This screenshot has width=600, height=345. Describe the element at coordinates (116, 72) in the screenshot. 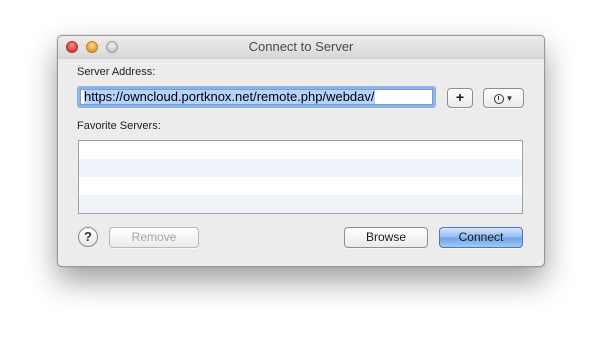

I see `server-address-label: Server Address:` at that location.